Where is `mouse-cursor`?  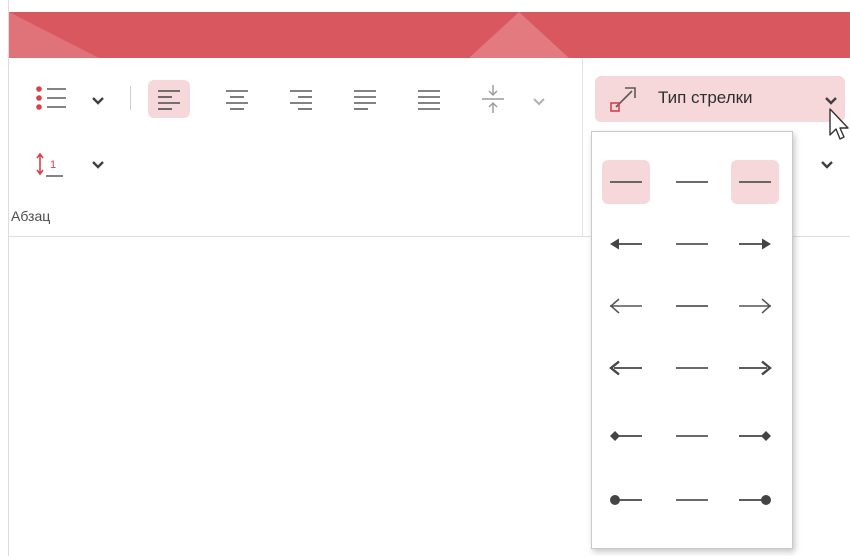 mouse-cursor is located at coordinates (839, 128).